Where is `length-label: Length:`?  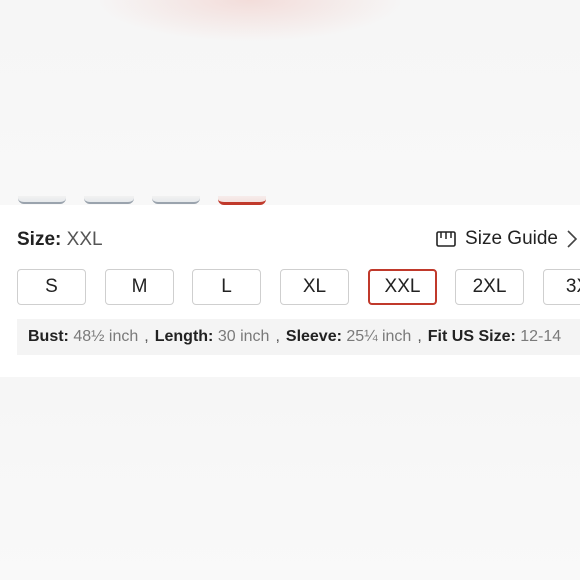
length-label: Length: is located at coordinates (184, 336).